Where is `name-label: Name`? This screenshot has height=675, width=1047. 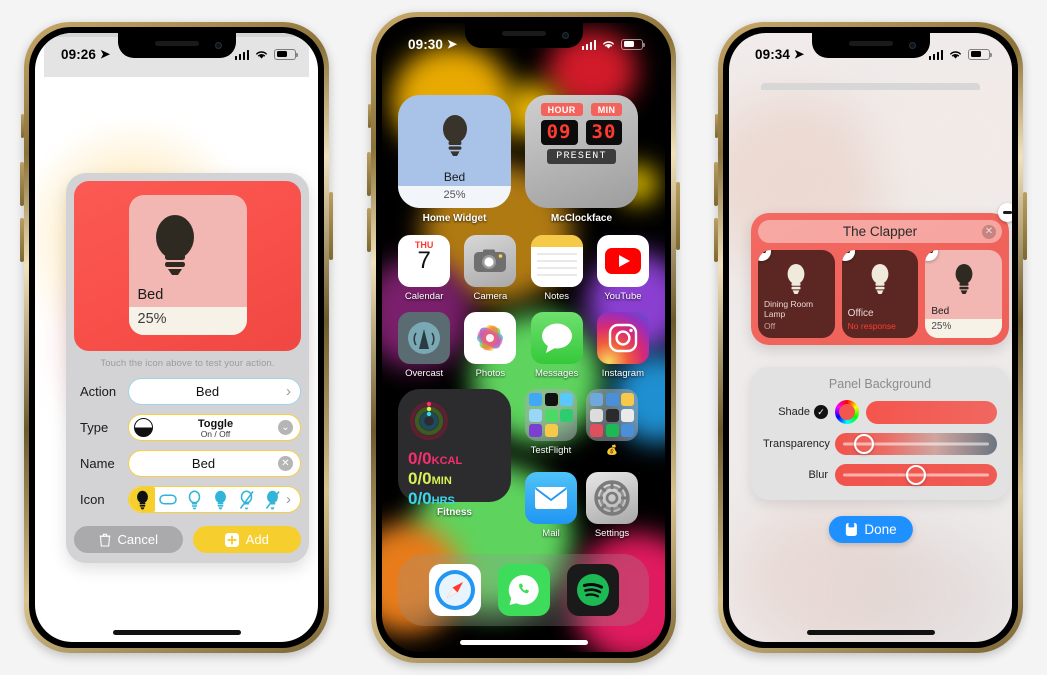
name-label: Name is located at coordinates (97, 463).